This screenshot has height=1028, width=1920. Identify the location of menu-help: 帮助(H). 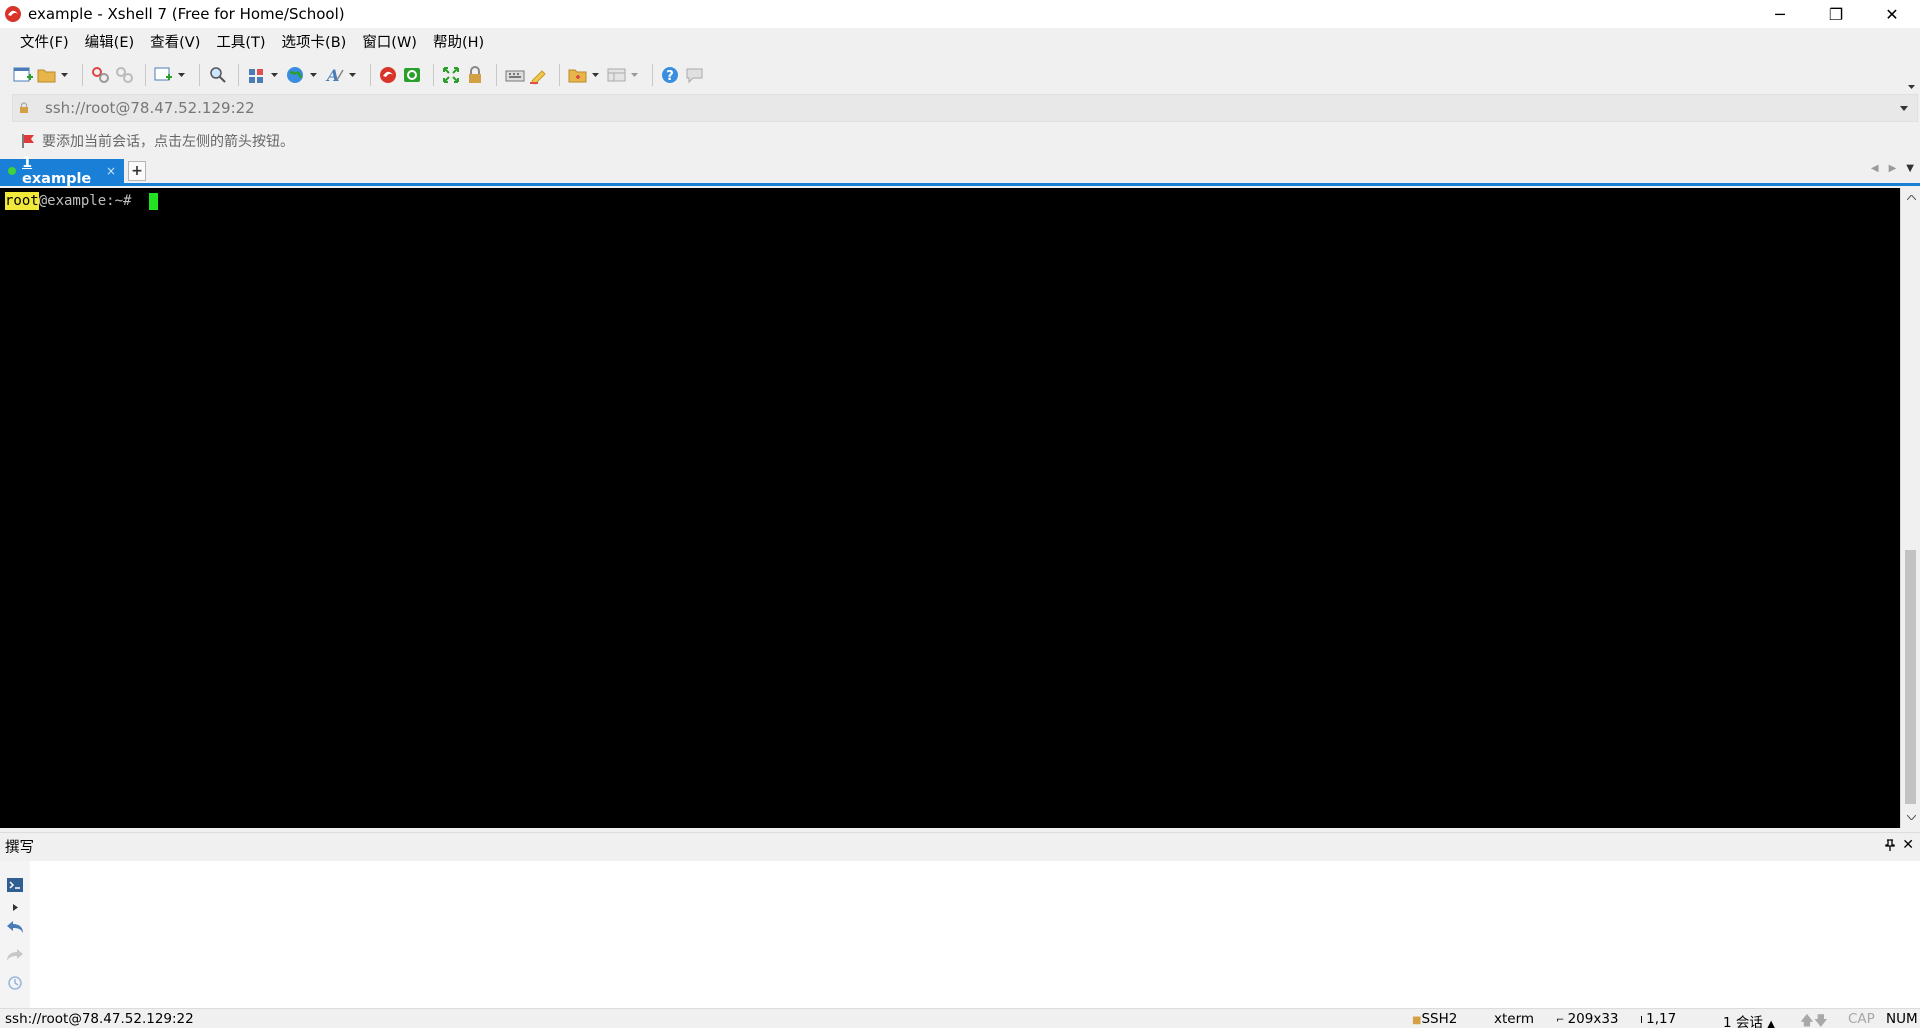
(458, 43).